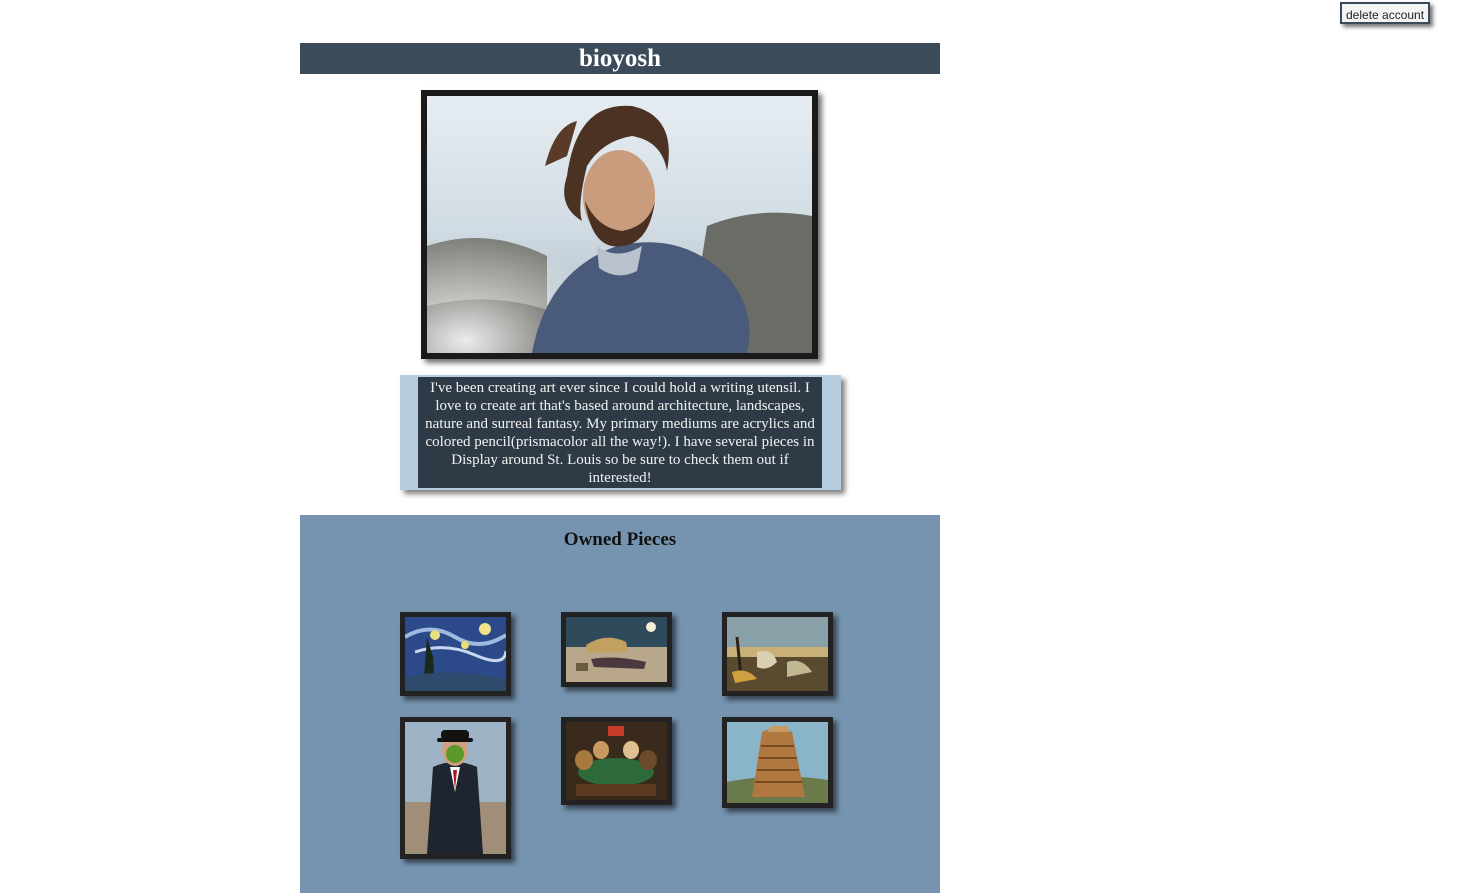  I want to click on profile-photo, so click(619, 224).